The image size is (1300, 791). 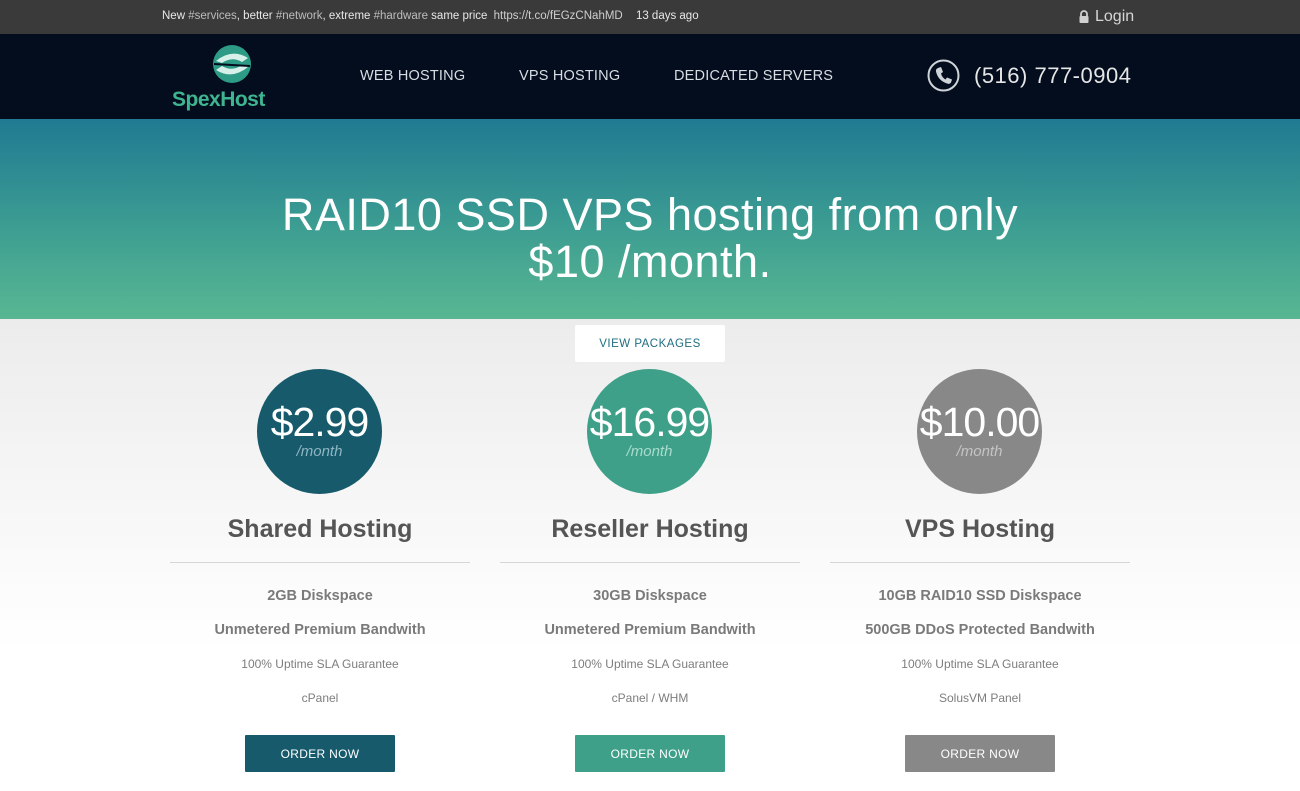 What do you see at coordinates (218, 99) in the screenshot?
I see `logo-text: SpexHost` at bounding box center [218, 99].